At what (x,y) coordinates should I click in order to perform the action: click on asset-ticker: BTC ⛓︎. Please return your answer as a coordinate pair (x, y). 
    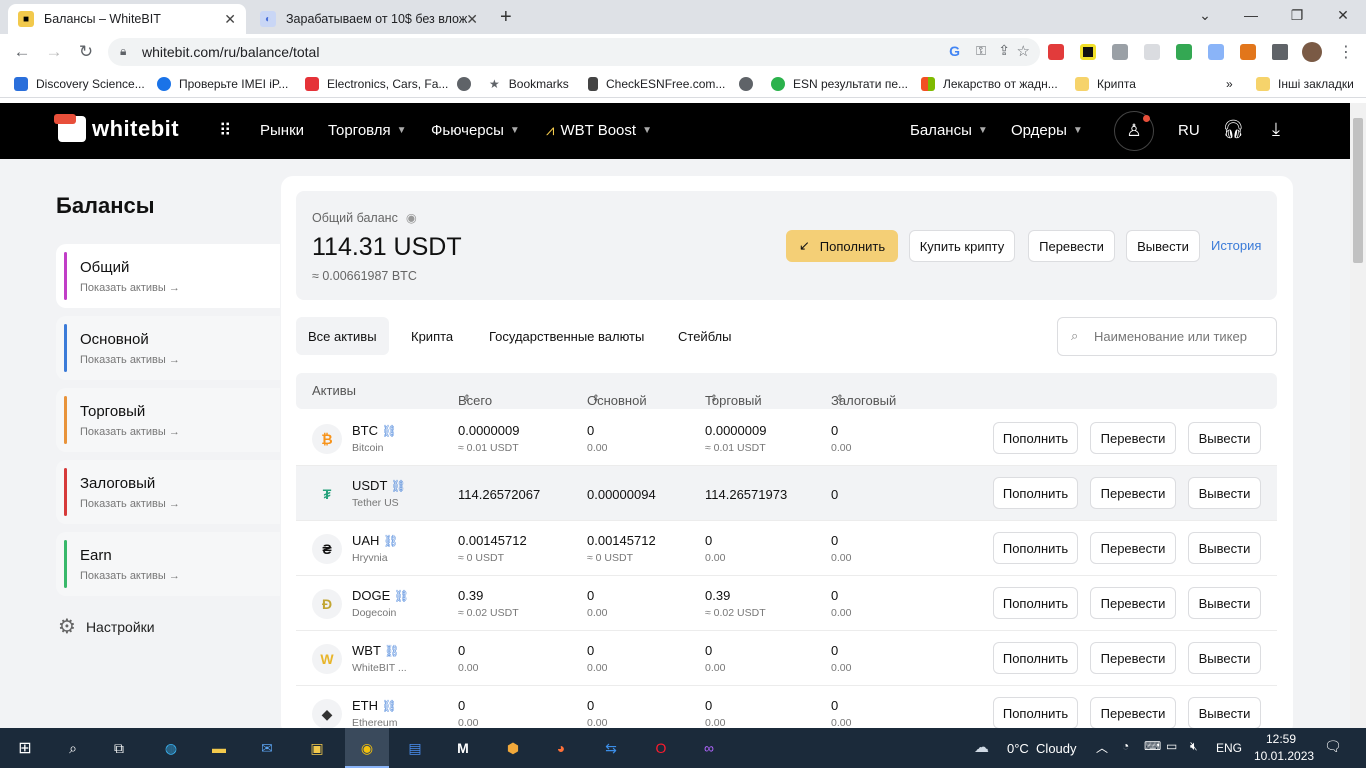
    Looking at the image, I should click on (374, 430).